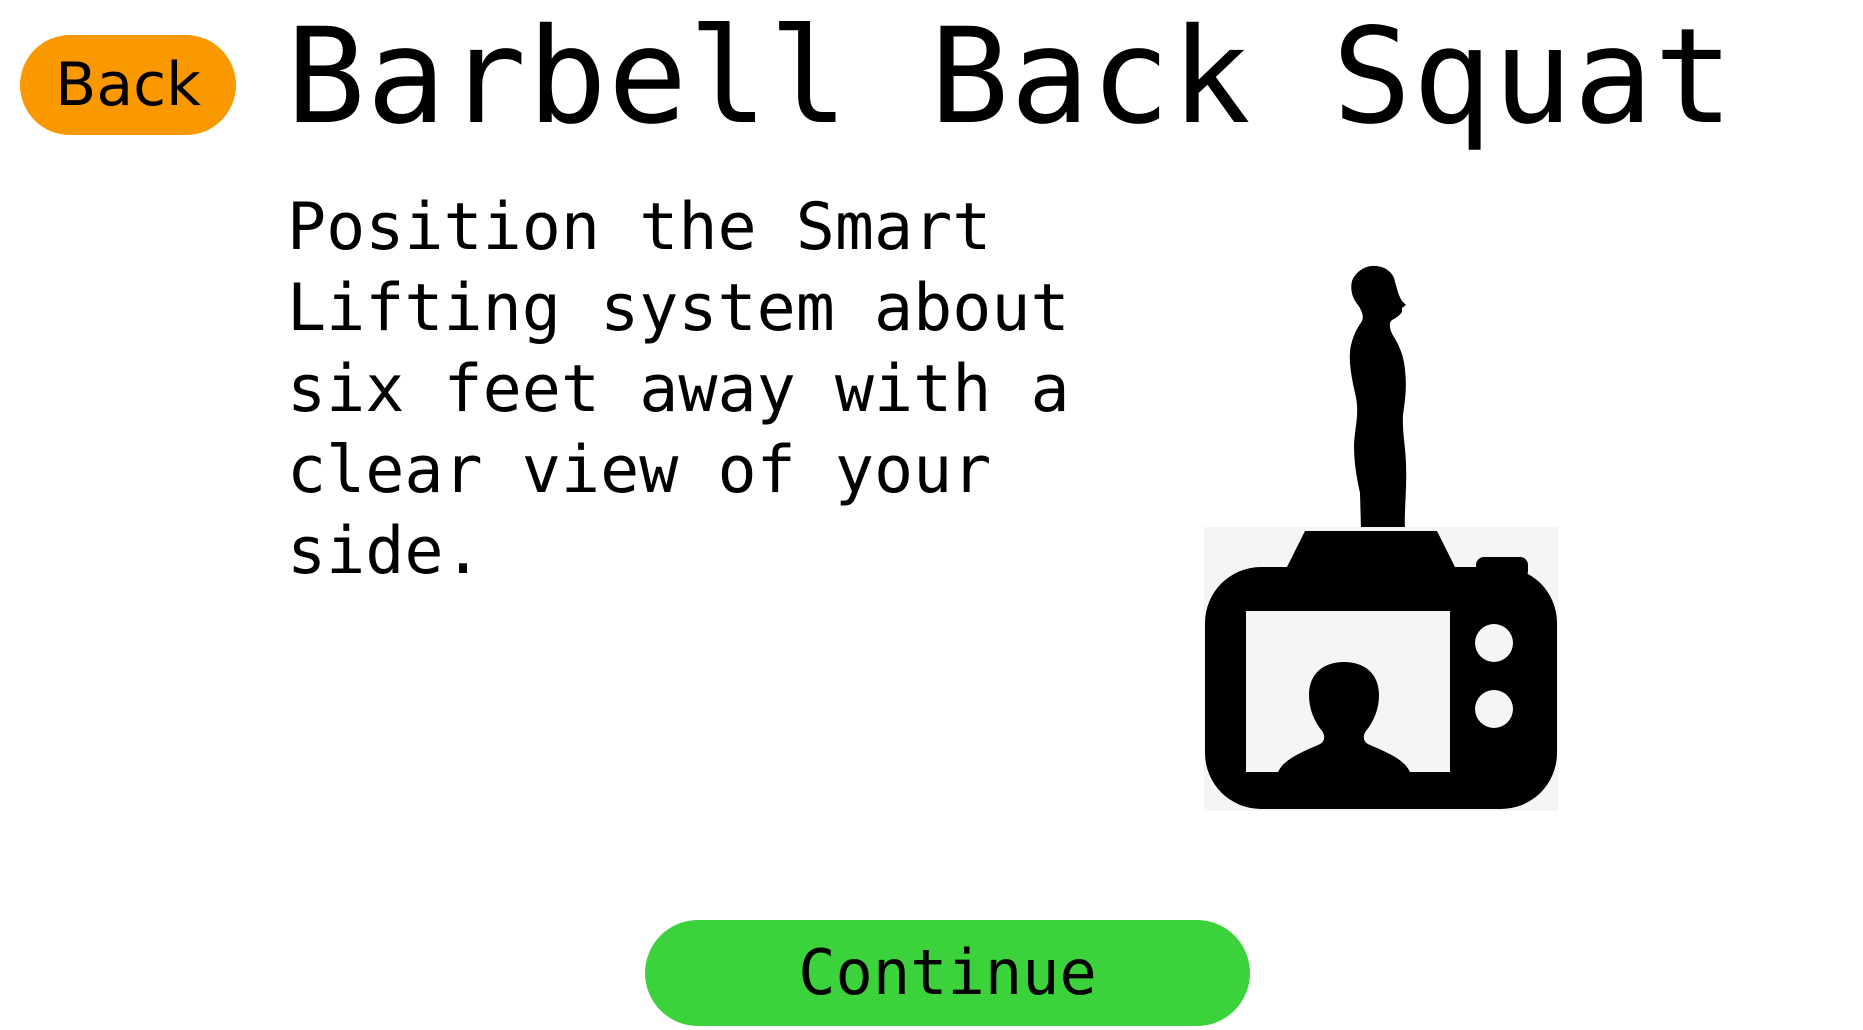  Describe the element at coordinates (1378, 397) in the screenshot. I see `person-side-silhouette-icon` at that location.